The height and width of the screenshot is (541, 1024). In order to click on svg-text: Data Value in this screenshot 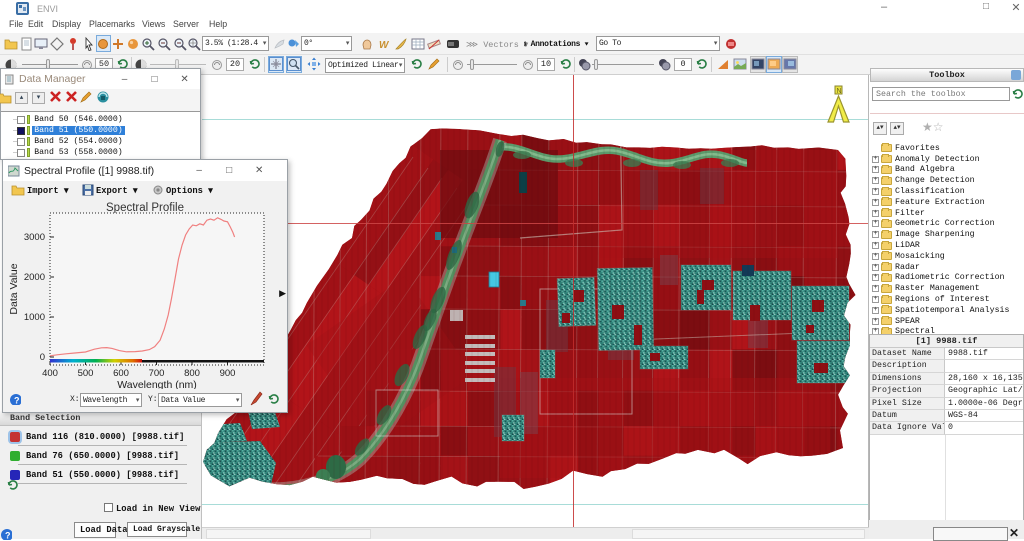, I will do `click(14, 288)`.